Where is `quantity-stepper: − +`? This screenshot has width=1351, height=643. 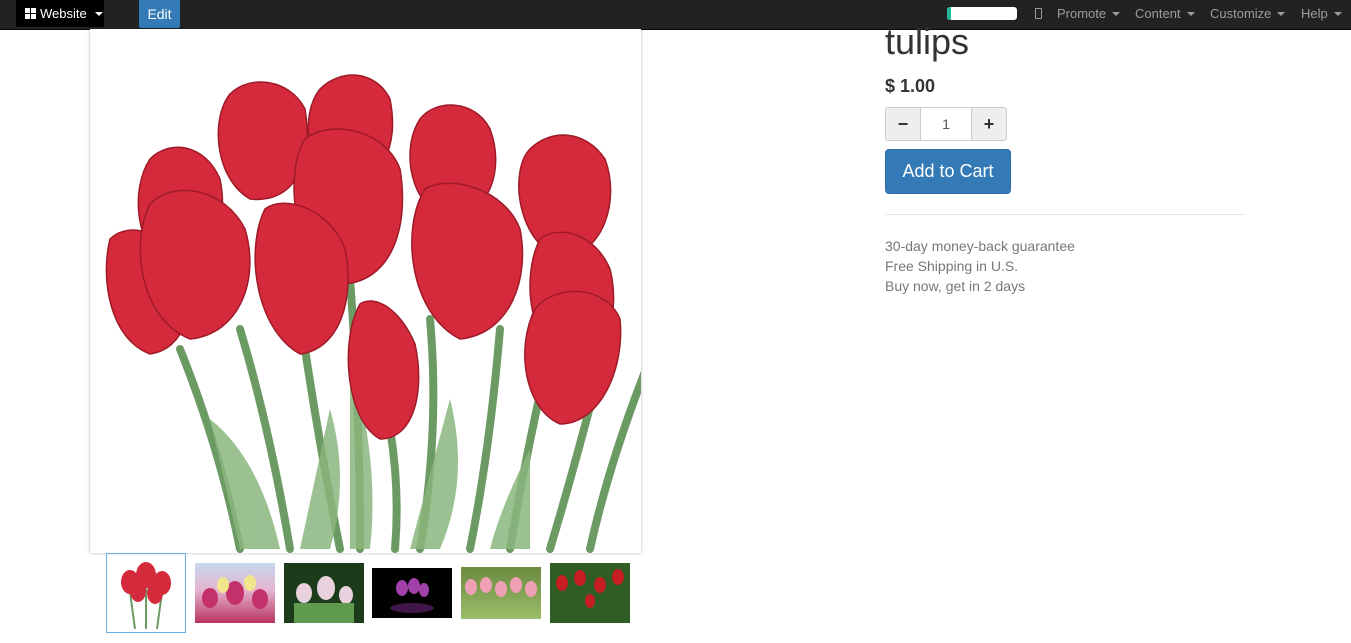 quantity-stepper: − + is located at coordinates (946, 124).